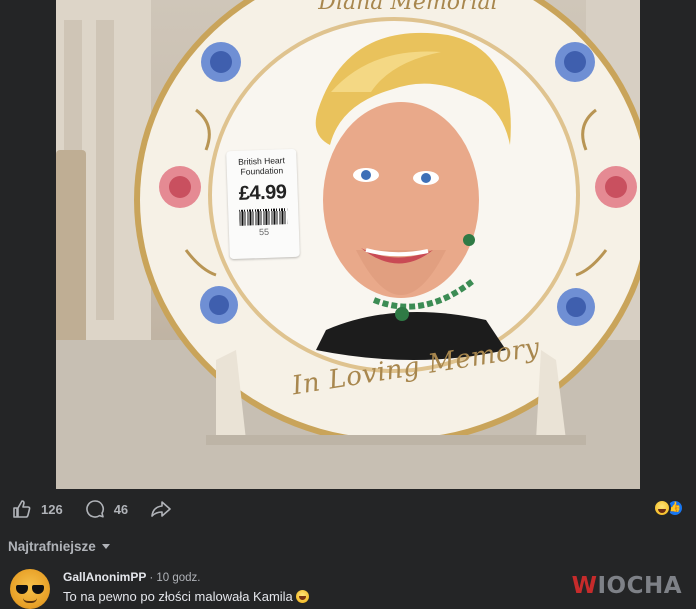 The height and width of the screenshot is (609, 696). I want to click on price-tag: British Heart Foundation £4.99 55, so click(263, 204).